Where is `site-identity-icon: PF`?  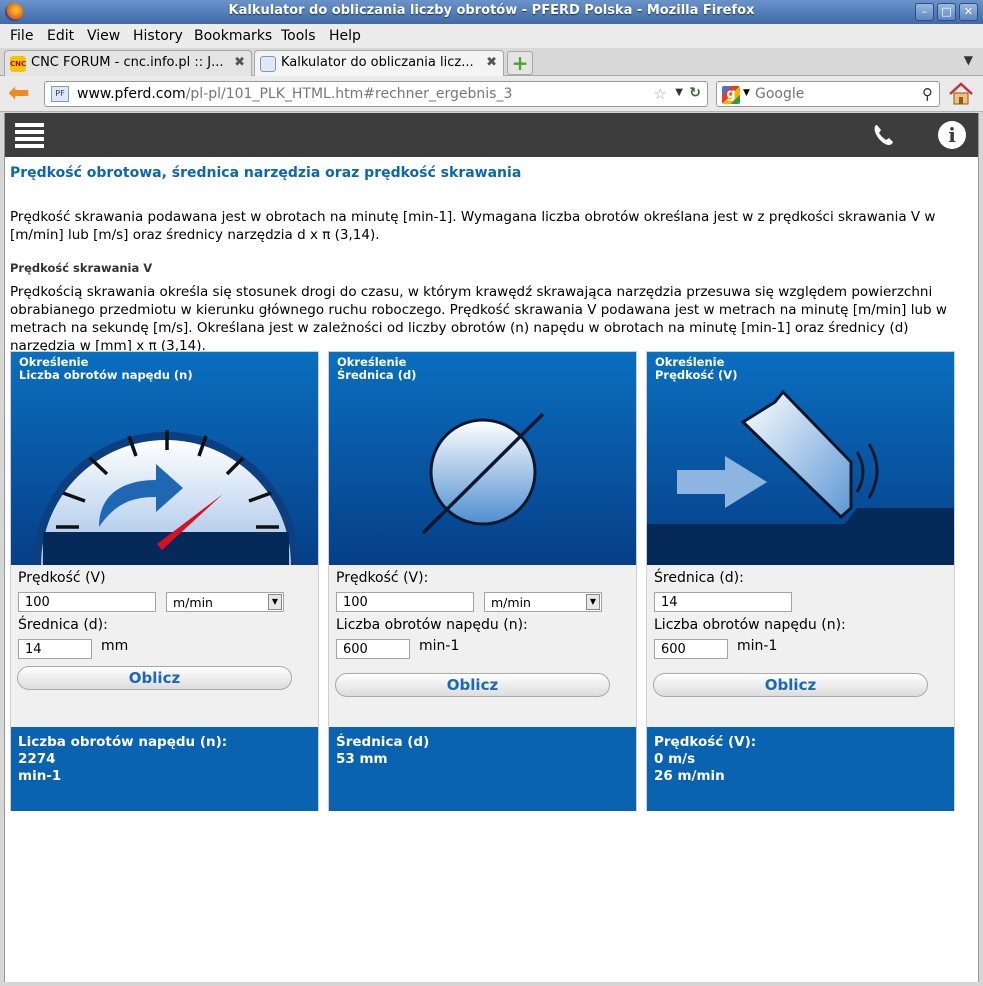
site-identity-icon: PF is located at coordinates (60, 94).